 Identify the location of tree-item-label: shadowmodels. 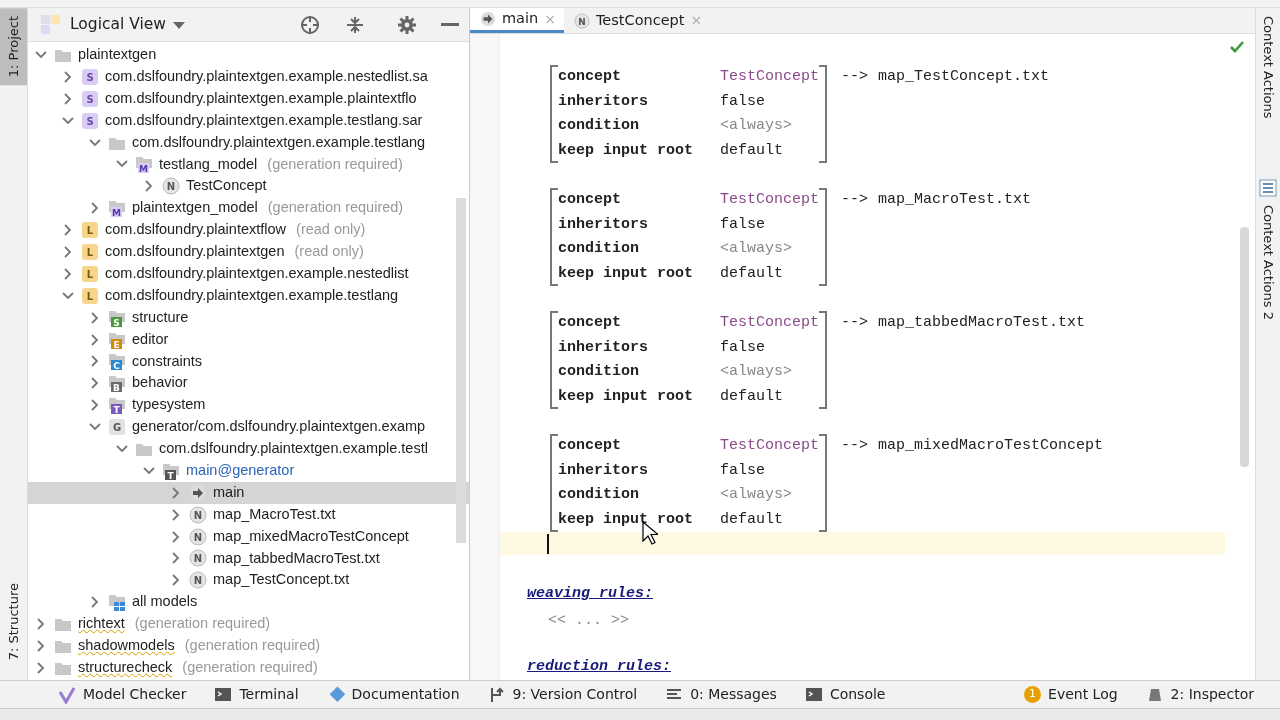
(126, 646).